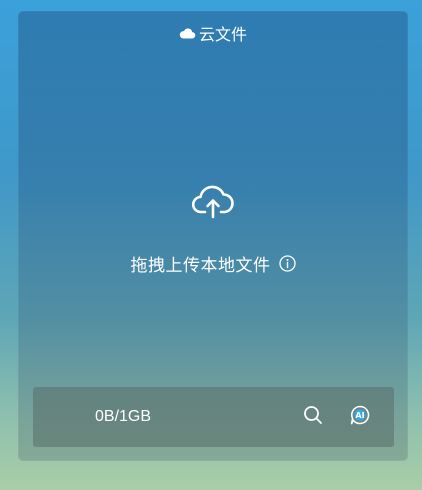 Image resolution: width=422 pixels, height=490 pixels. What do you see at coordinates (213, 417) in the screenshot?
I see `footer-bar: 0B/1GB AI` at bounding box center [213, 417].